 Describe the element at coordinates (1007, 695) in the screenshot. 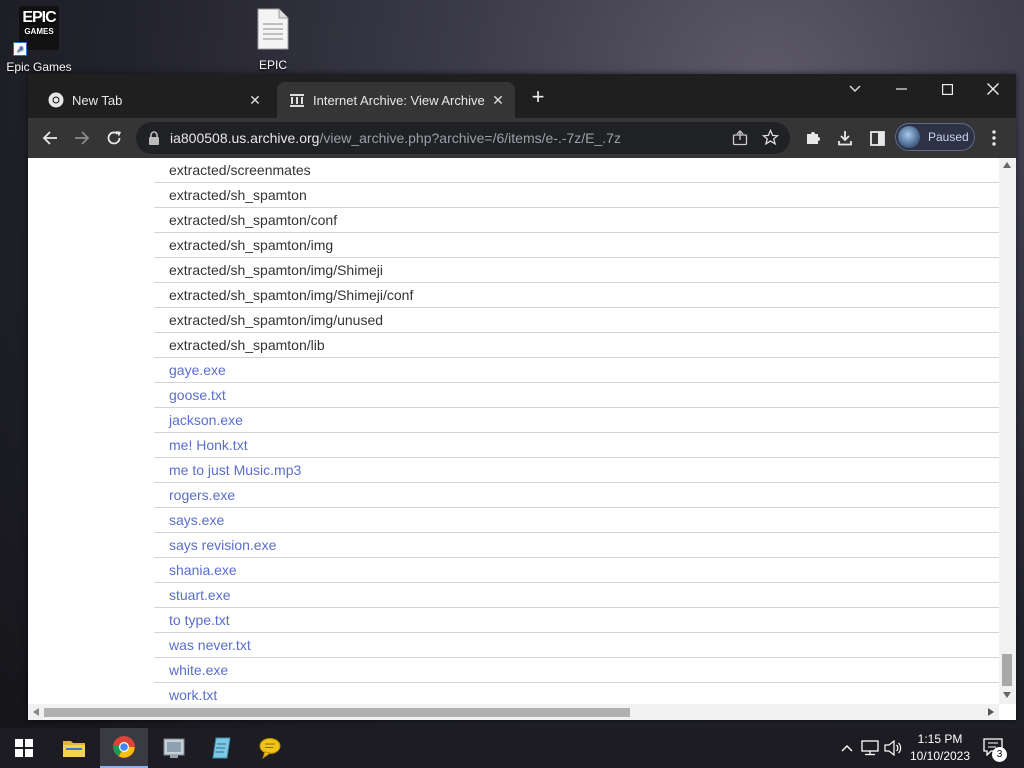

I see `scroll-down-arrow-icon` at that location.